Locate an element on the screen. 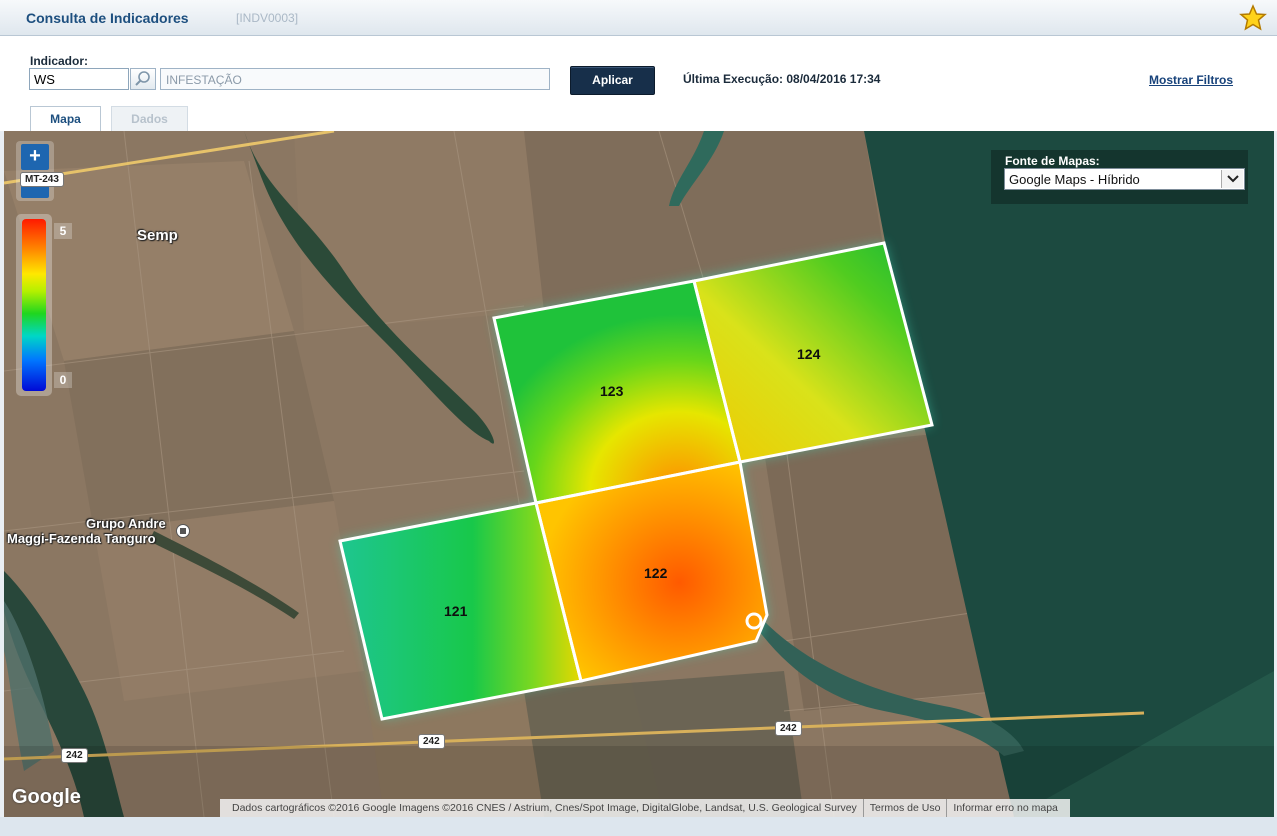 The image size is (1277, 836). zoom-in-button: + is located at coordinates (35, 157).